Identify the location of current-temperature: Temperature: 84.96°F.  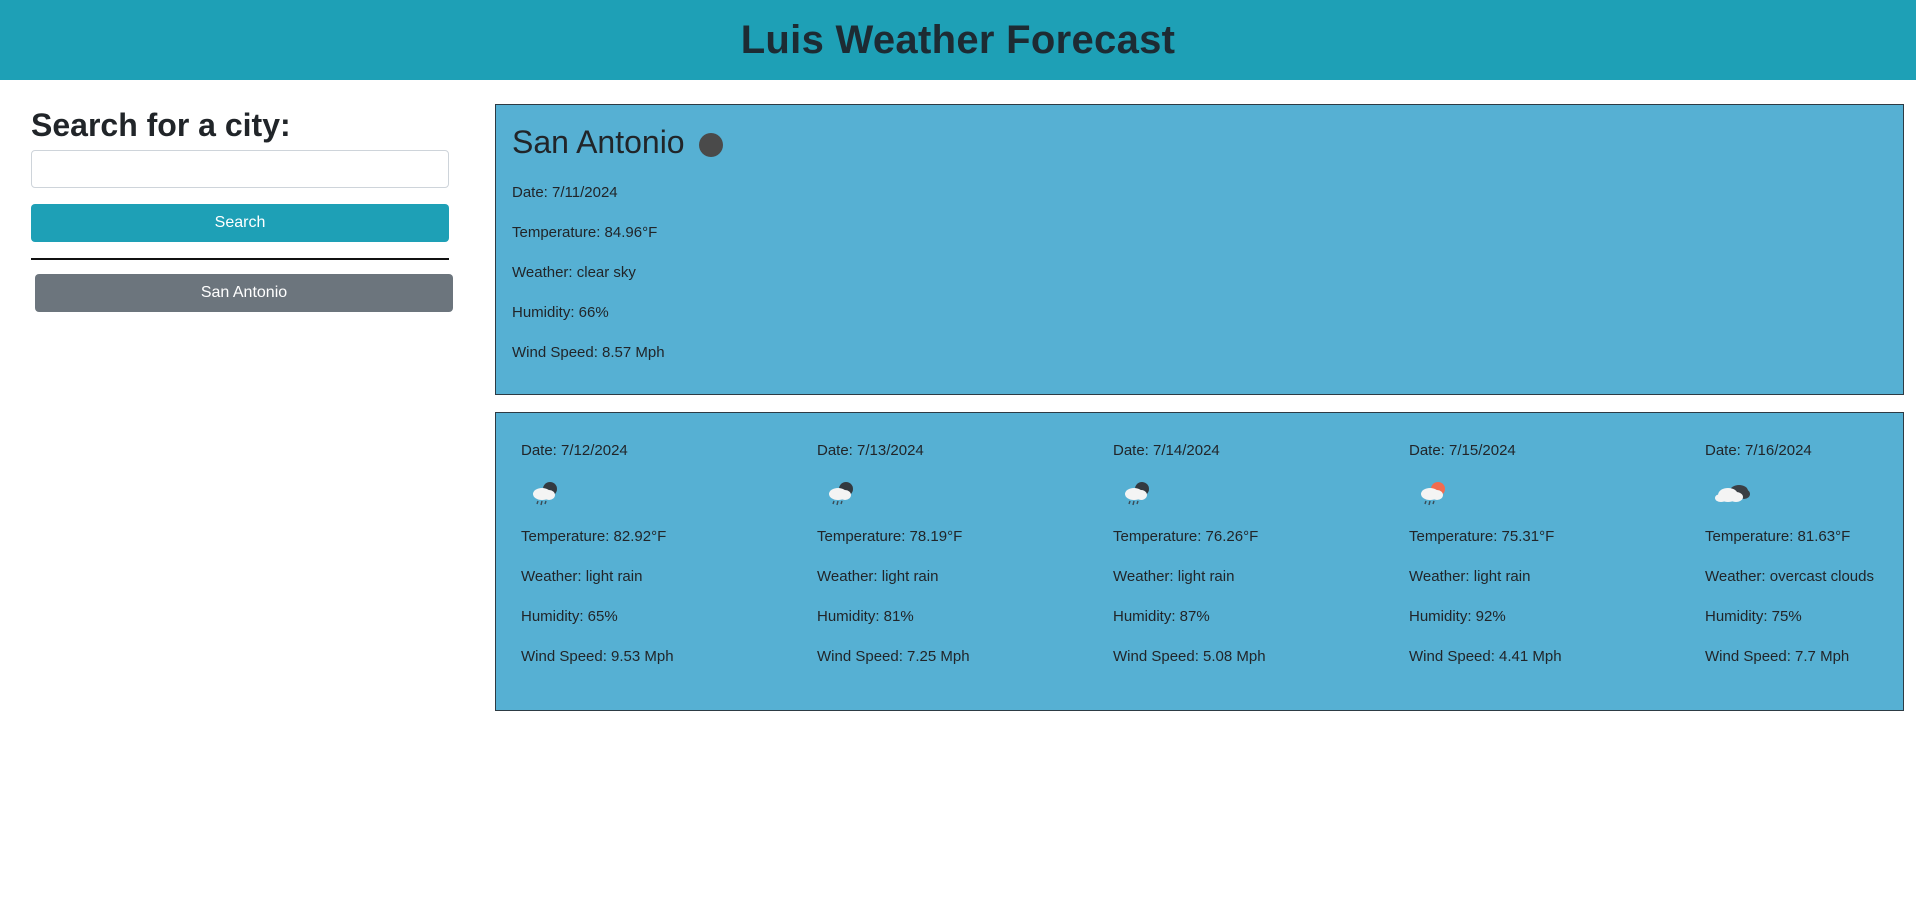
(585, 232).